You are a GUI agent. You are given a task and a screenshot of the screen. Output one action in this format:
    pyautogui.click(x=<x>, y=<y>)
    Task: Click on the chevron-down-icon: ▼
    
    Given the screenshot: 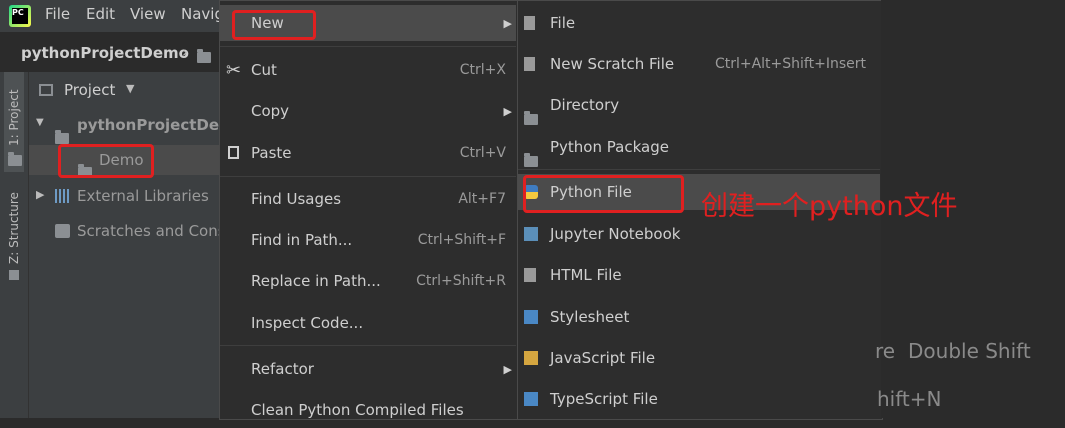 What is the action you would take?
    pyautogui.click(x=130, y=88)
    